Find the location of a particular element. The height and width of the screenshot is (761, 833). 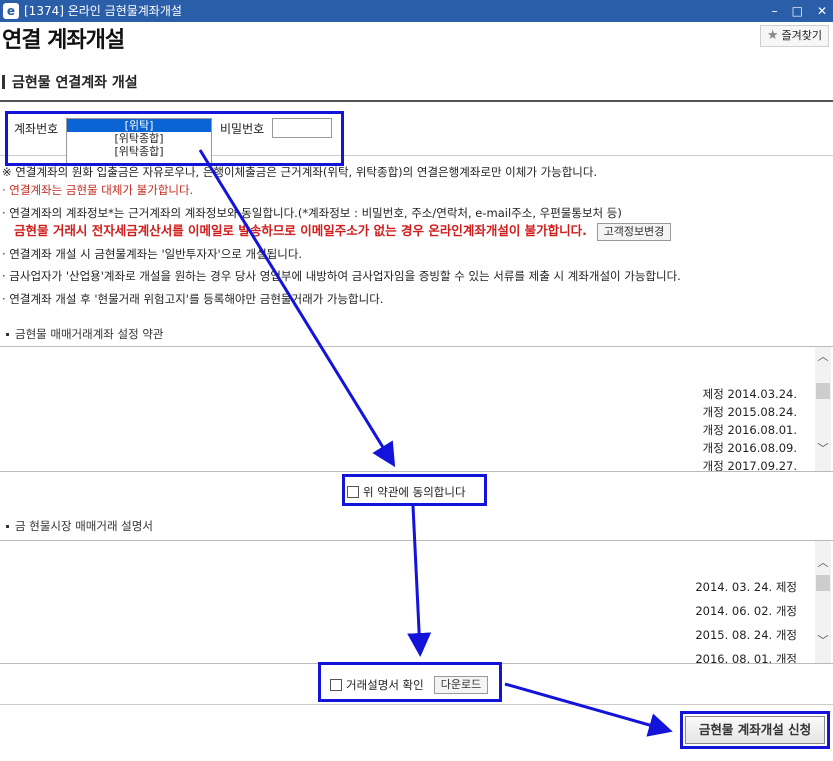

browser-app-icon: e is located at coordinates (11, 11).